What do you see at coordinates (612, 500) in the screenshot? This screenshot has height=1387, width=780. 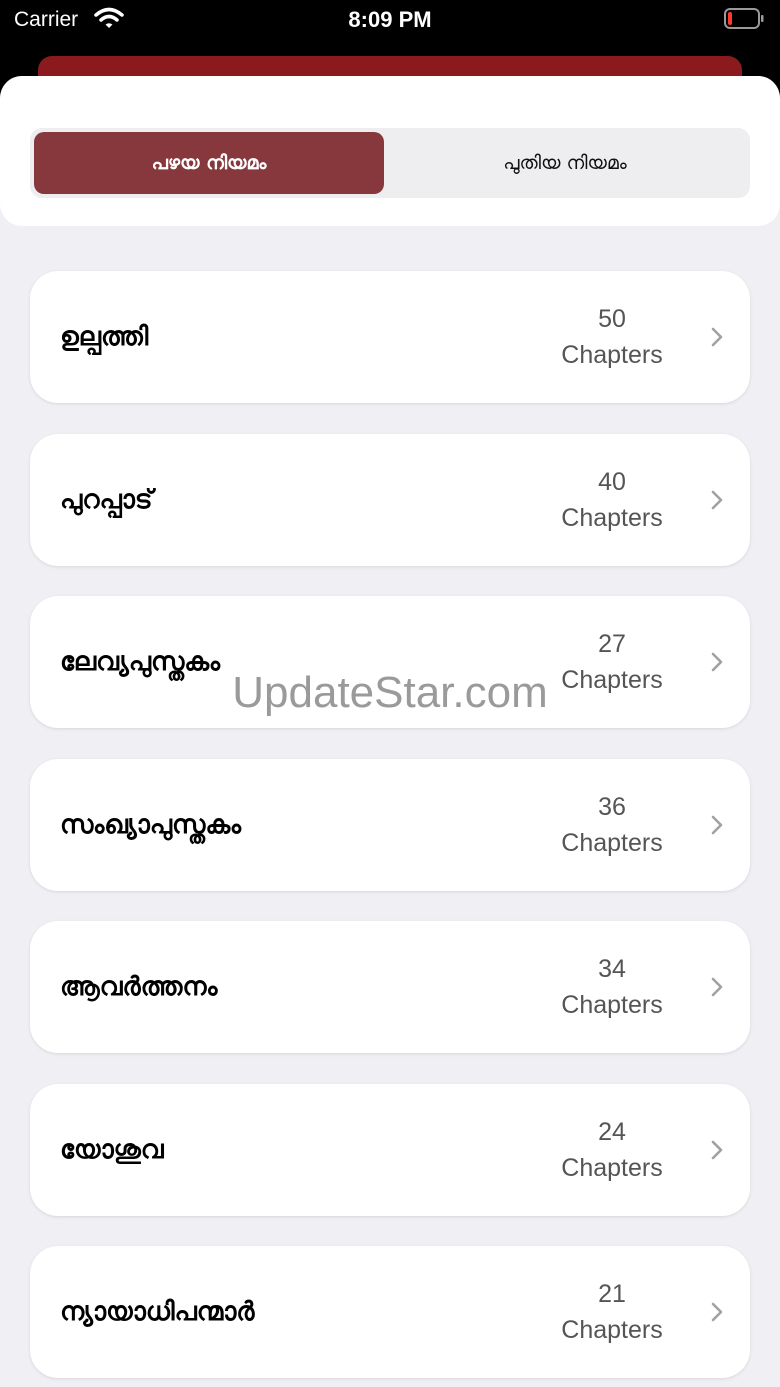 I see `chapter-count: 40 Chapters` at bounding box center [612, 500].